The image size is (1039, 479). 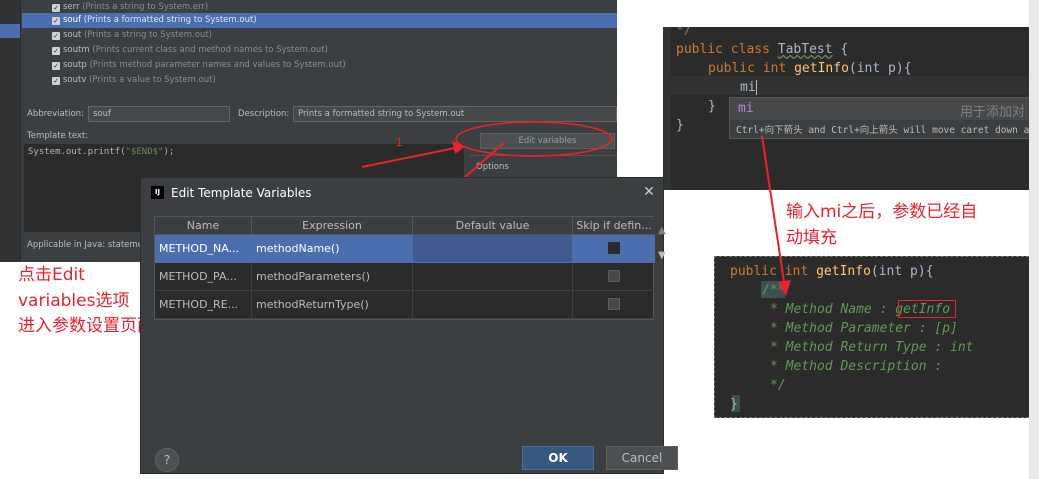 What do you see at coordinates (332, 249) in the screenshot?
I see `cell-expression: methodName()` at bounding box center [332, 249].